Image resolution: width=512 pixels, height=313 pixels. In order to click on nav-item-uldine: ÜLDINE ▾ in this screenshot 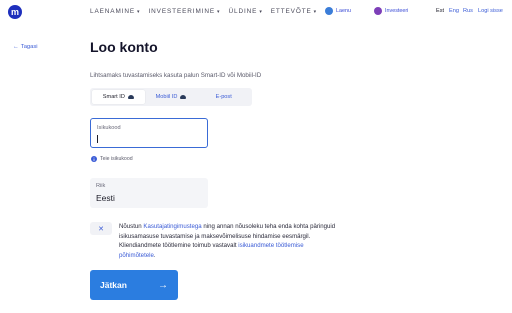, I will do `click(245, 11)`.